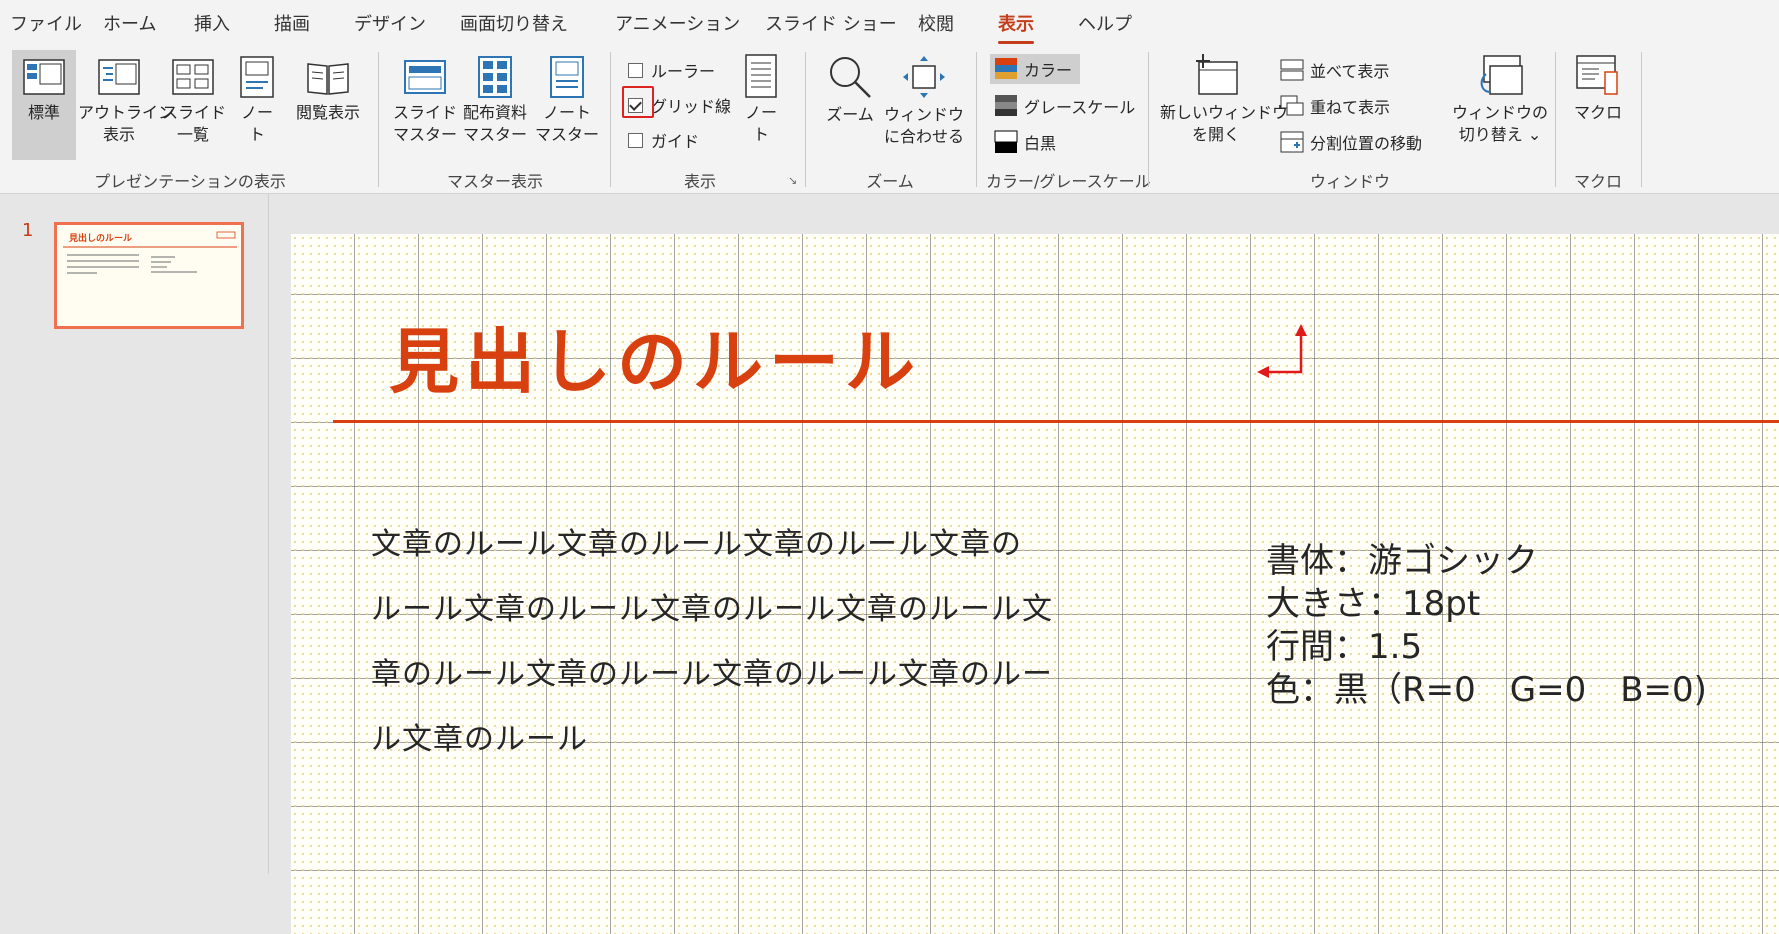  Describe the element at coordinates (1335, 106) in the screenshot. I see `cascade-button: 重ねて表示` at that location.